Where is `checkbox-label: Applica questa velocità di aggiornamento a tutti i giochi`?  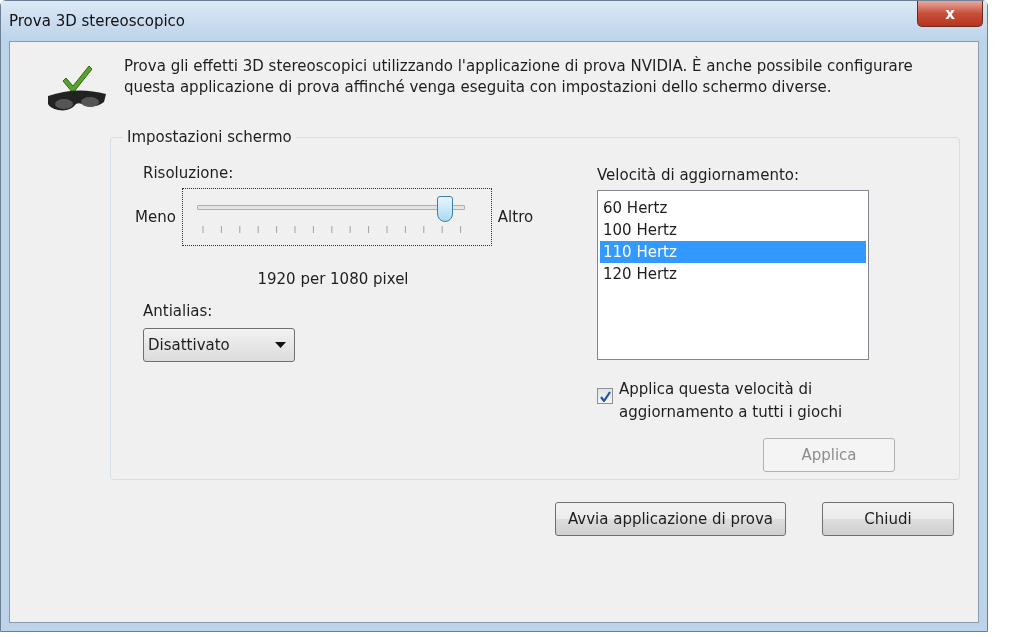
checkbox-label: Applica questa velocità di aggiornamento a tutti i giochi is located at coordinates (731, 401).